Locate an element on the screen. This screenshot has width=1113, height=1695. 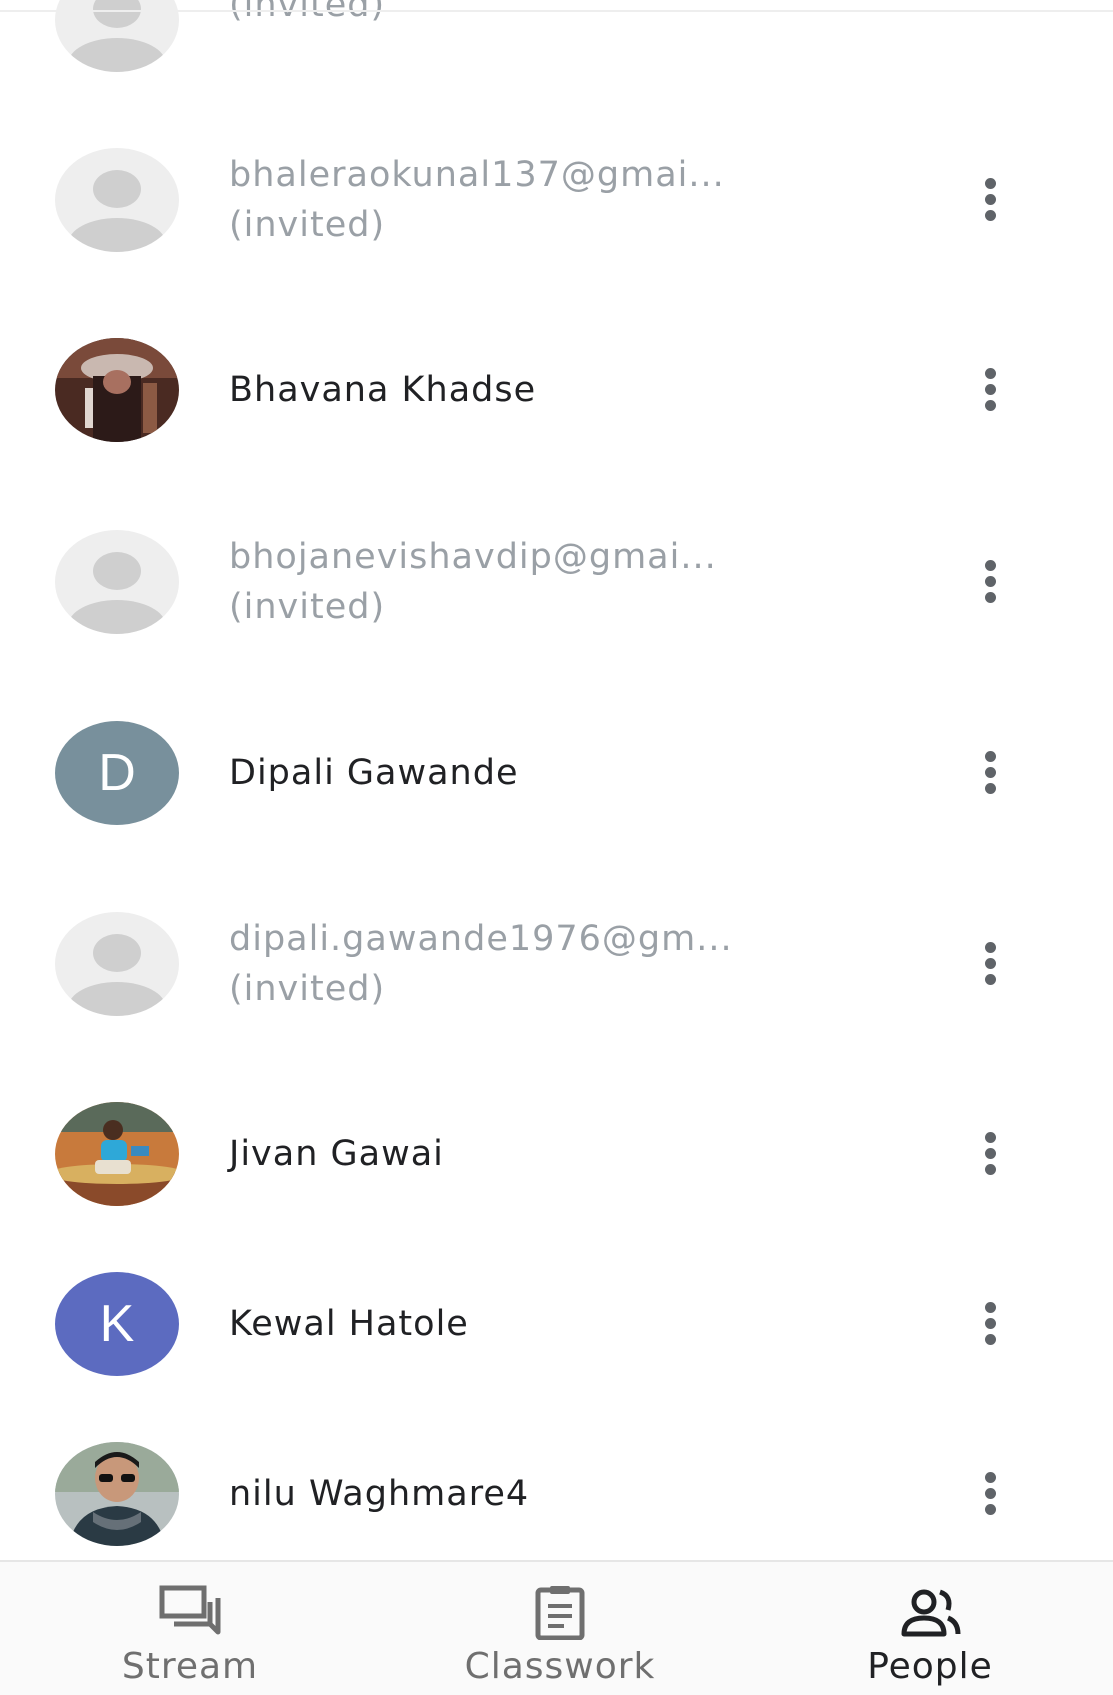
person-text: Dipali Gawande is located at coordinates (529, 773).